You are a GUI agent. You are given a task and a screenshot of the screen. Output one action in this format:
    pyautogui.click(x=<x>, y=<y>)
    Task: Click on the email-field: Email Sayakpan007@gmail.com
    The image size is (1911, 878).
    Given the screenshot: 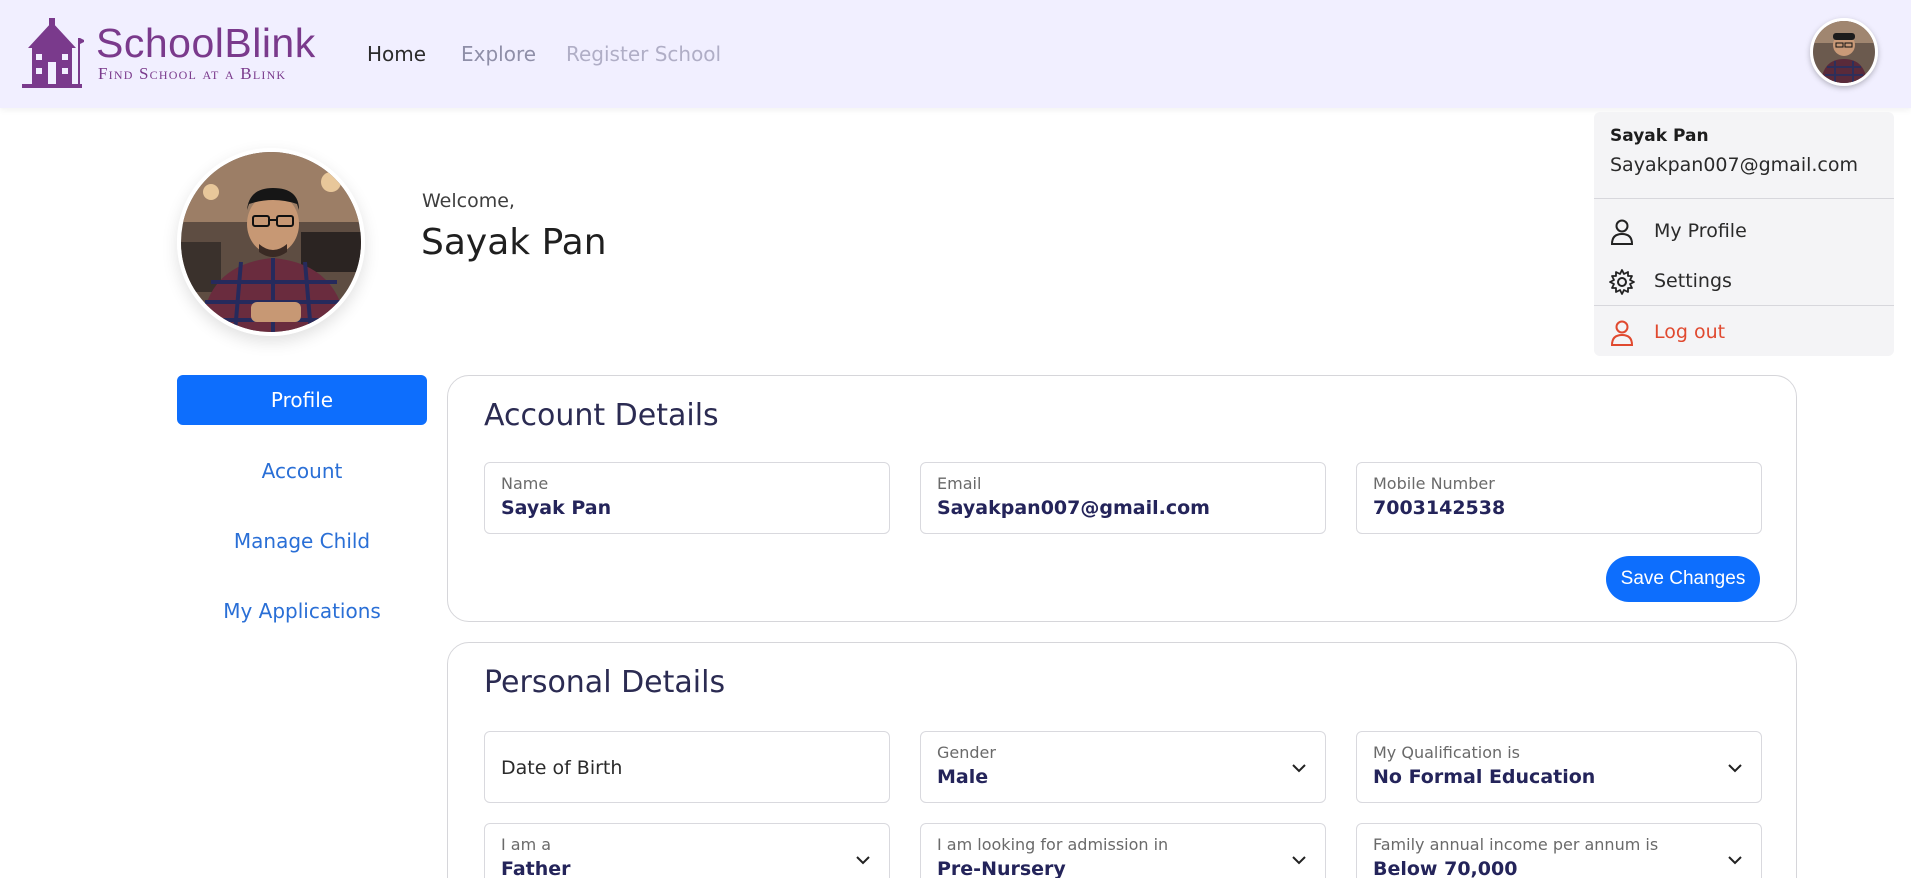 What is the action you would take?
    pyautogui.click(x=1123, y=498)
    